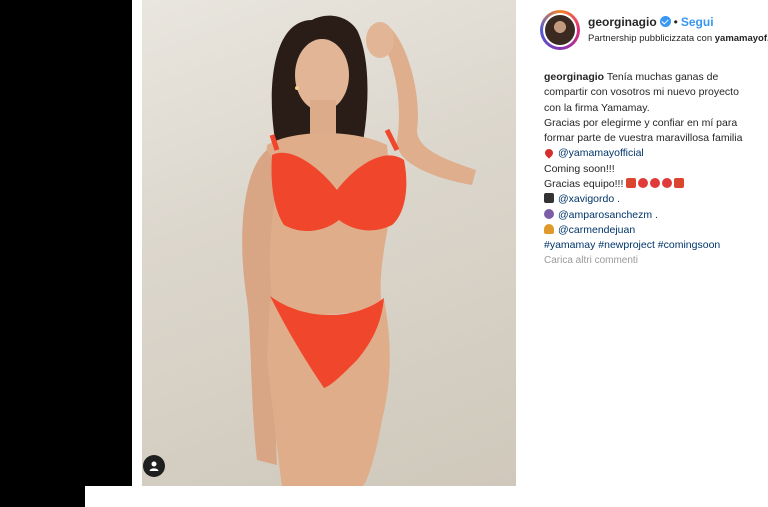 This screenshot has width=768, height=507. I want to click on caption-line: Gracias equipo!!!, so click(656, 184).